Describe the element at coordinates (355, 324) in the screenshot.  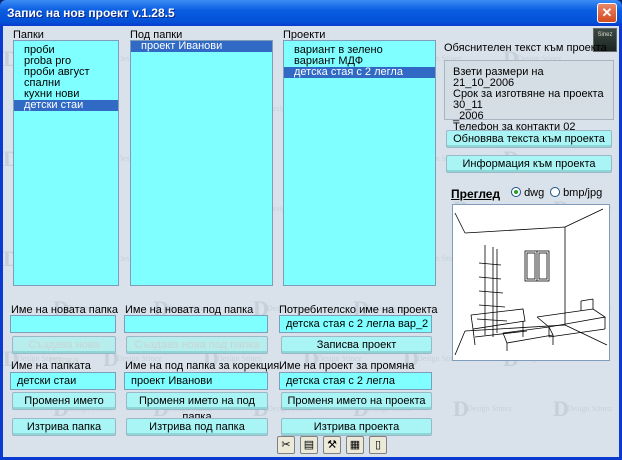
I see `user-project-input: детска стая с 2 легла вар_2` at that location.